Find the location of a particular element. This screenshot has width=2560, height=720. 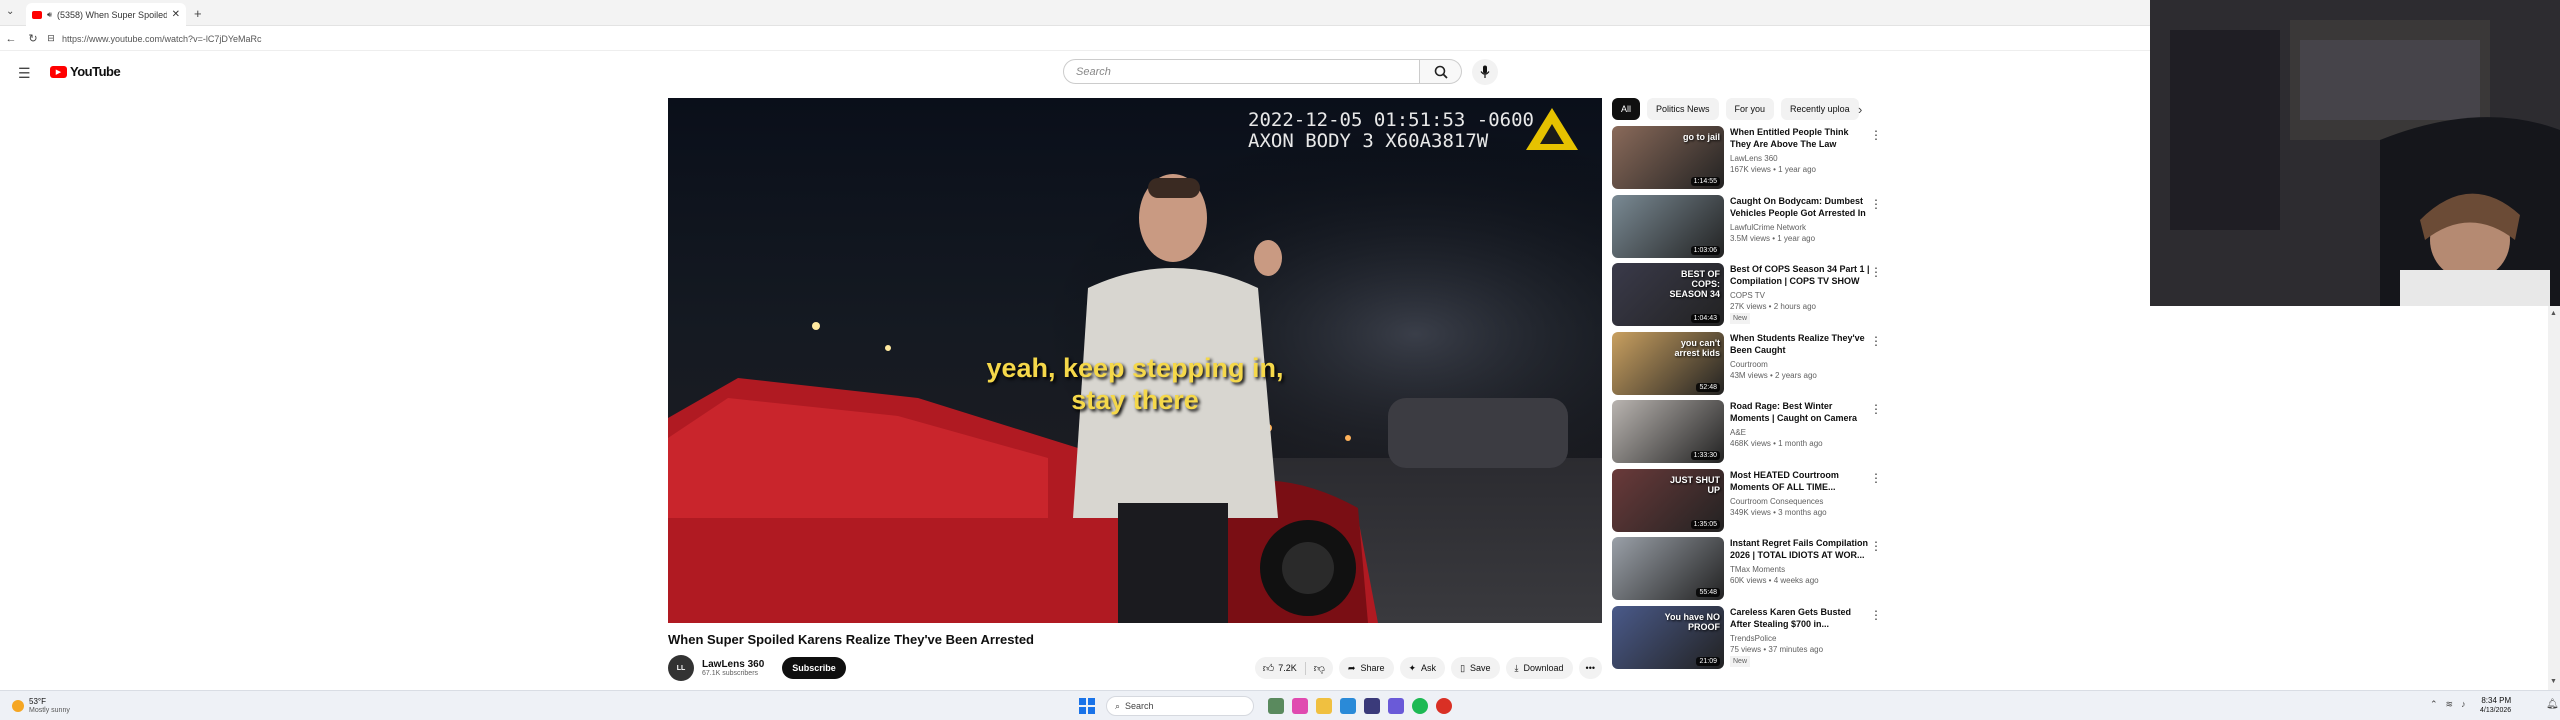

chrome-icon is located at coordinates (1444, 706).